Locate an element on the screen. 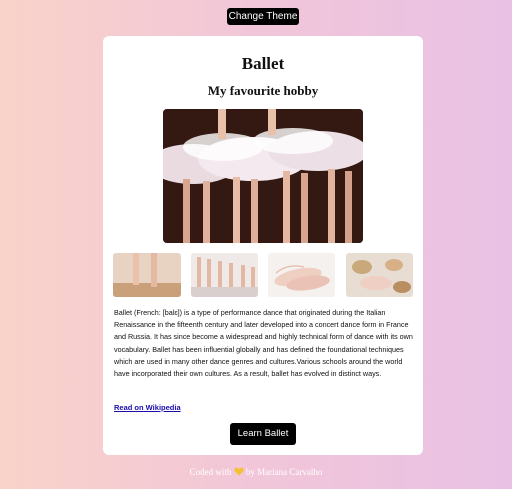  footer-author: by Mariana Carvalho is located at coordinates (284, 472).